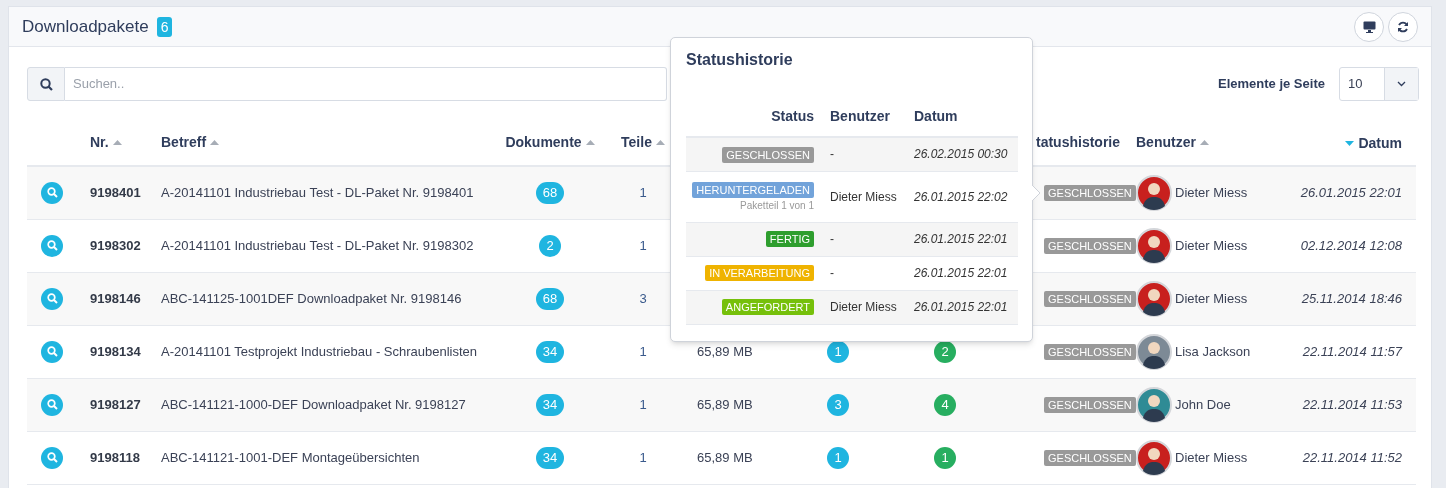 This screenshot has height=488, width=1446. What do you see at coordinates (838, 404) in the screenshot?
I see `count-badge: 3` at bounding box center [838, 404].